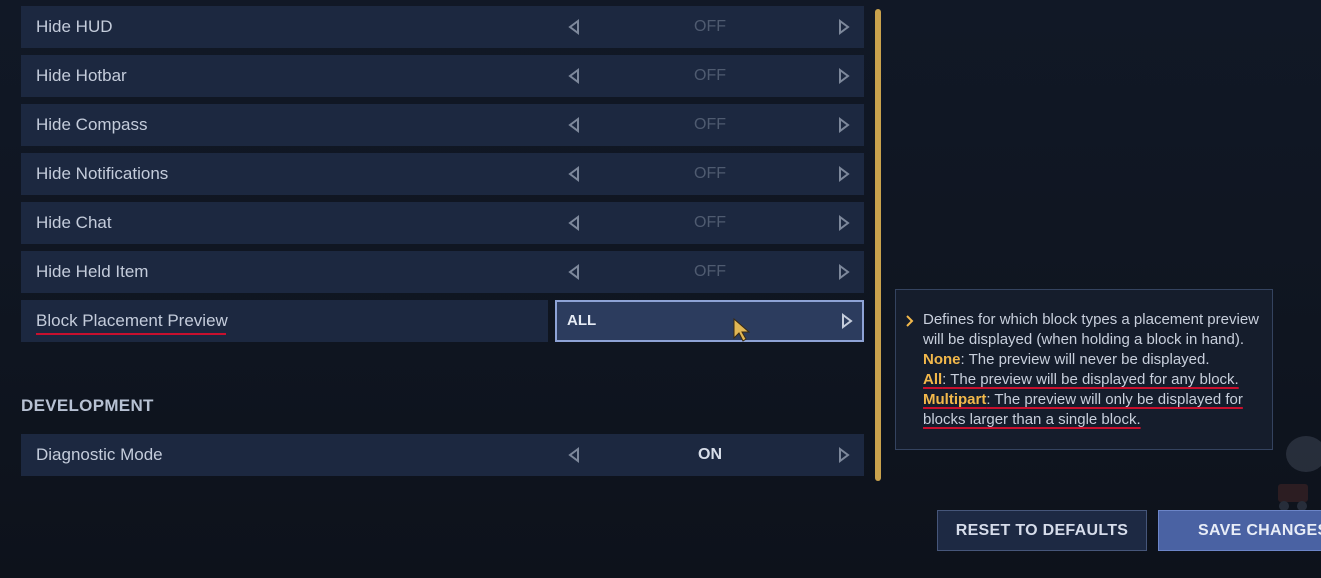 This screenshot has width=1321, height=578. What do you see at coordinates (942, 359) in the screenshot?
I see `option-name-none: None` at bounding box center [942, 359].